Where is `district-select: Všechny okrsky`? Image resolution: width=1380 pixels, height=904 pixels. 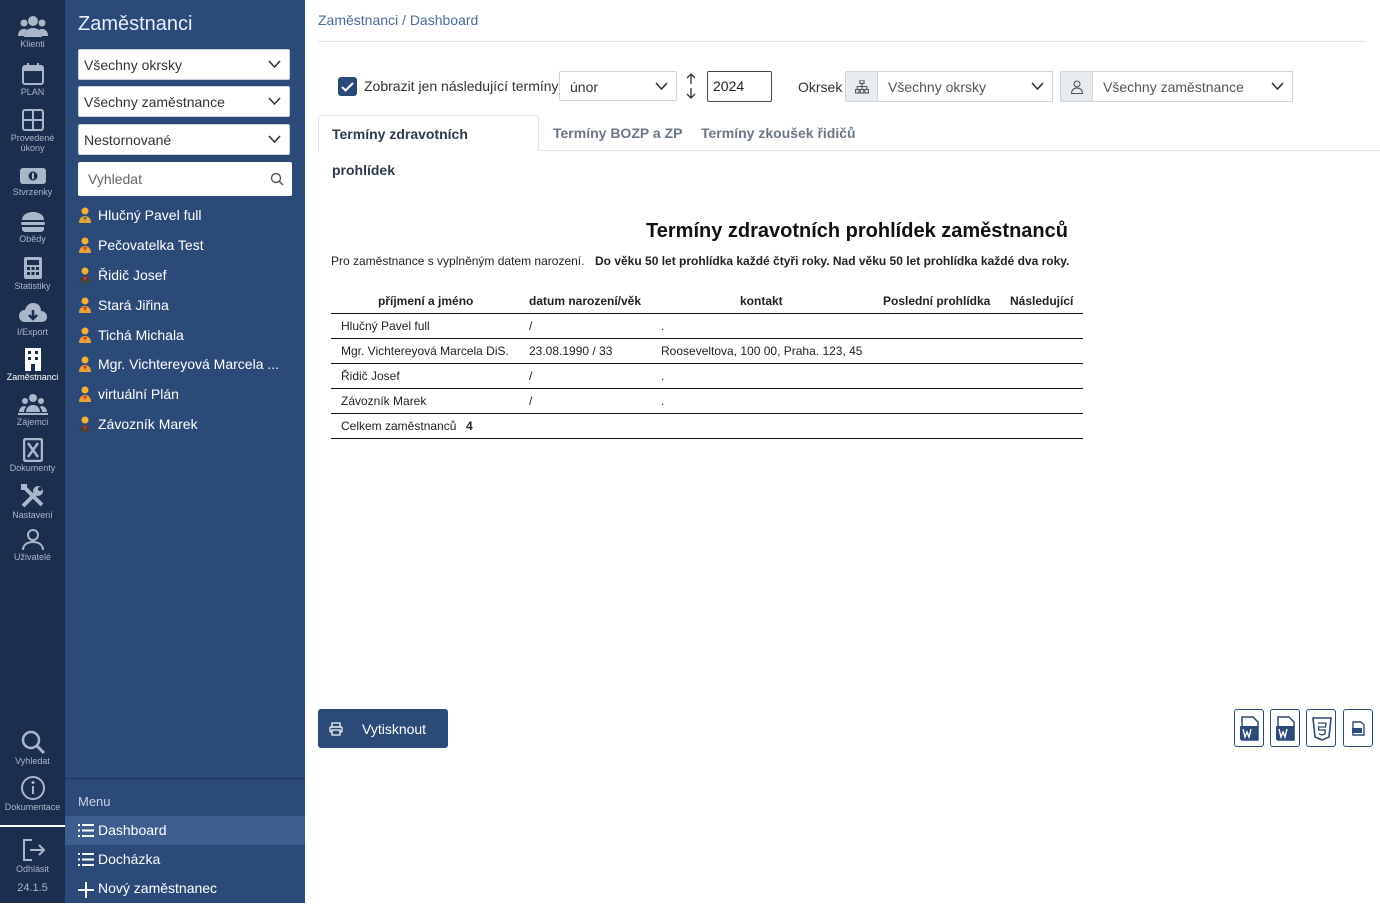
district-select: Všechny okrsky is located at coordinates (965, 86).